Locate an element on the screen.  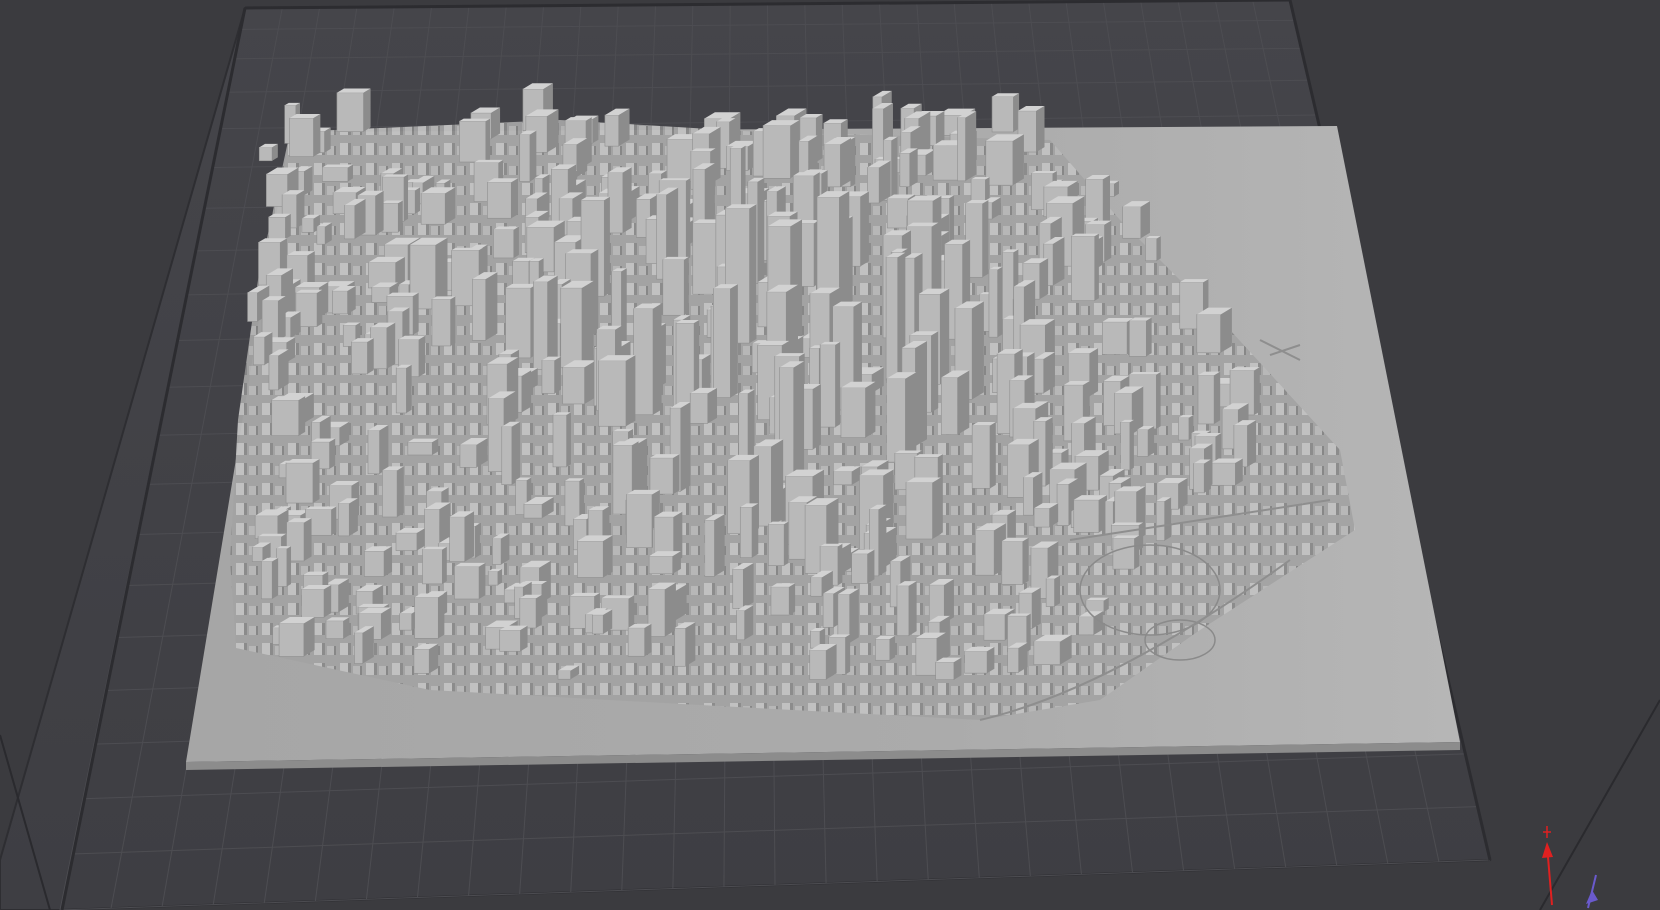
z-axis-arrowhead is located at coordinates (1547, 850).